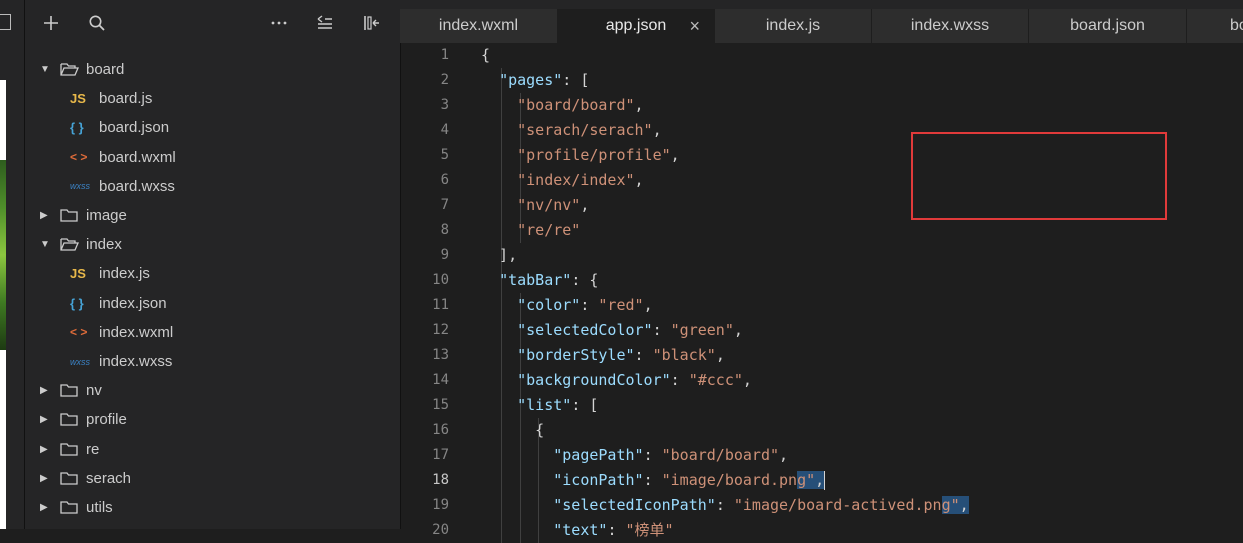 This screenshot has width=1243, height=543. Describe the element at coordinates (51, 23) in the screenshot. I see `add-file-icon` at that location.